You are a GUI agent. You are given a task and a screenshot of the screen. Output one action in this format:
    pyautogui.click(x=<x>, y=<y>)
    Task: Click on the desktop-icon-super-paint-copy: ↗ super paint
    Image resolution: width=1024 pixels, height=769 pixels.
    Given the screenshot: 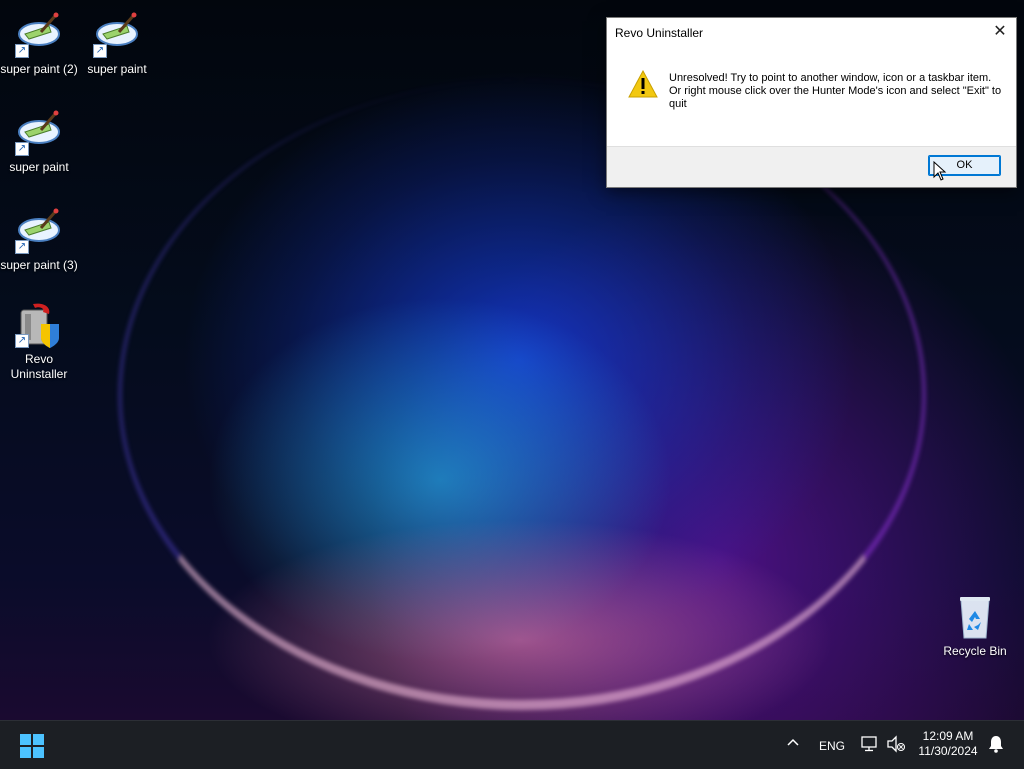 What is the action you would take?
    pyautogui.click(x=39, y=142)
    